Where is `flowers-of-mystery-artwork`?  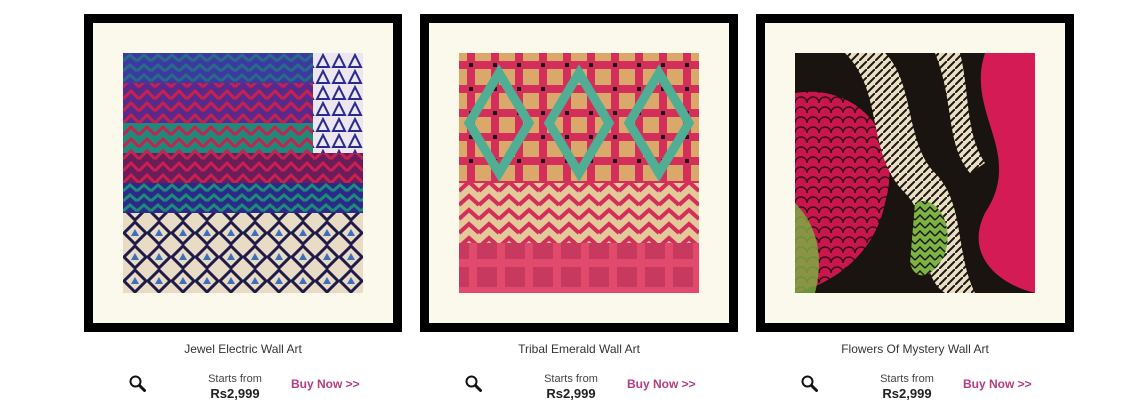 flowers-of-mystery-artwork is located at coordinates (915, 173).